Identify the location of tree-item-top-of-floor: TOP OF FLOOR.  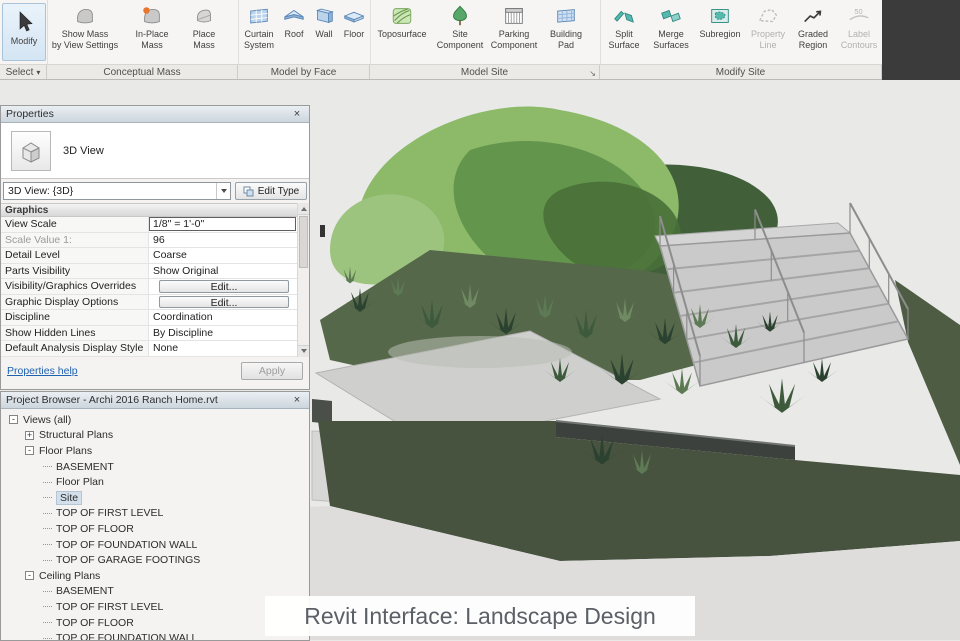
(155, 529).